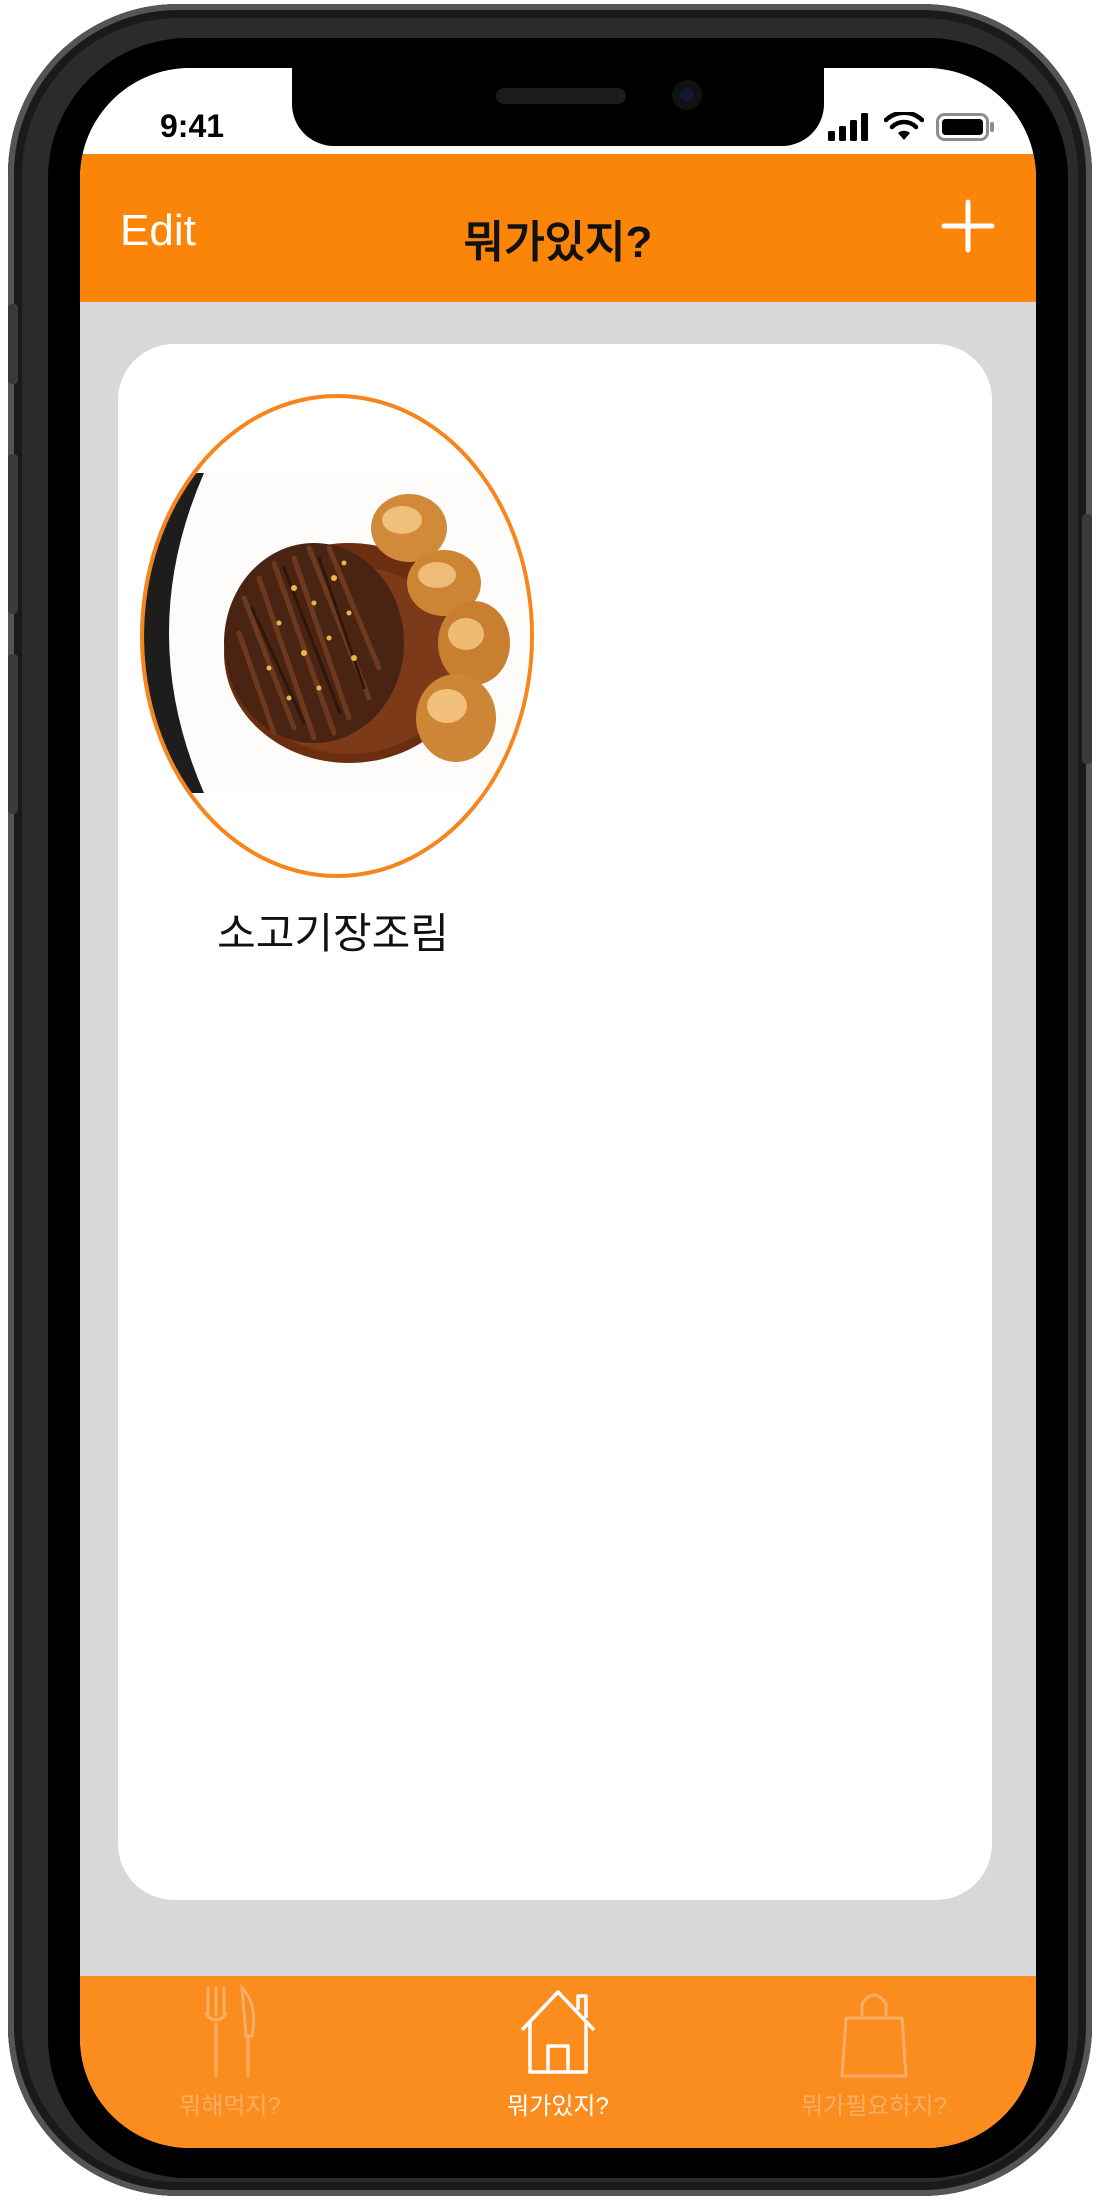 This screenshot has width=1100, height=2200. What do you see at coordinates (230, 2031) in the screenshot?
I see `fork-knife-icon` at bounding box center [230, 2031].